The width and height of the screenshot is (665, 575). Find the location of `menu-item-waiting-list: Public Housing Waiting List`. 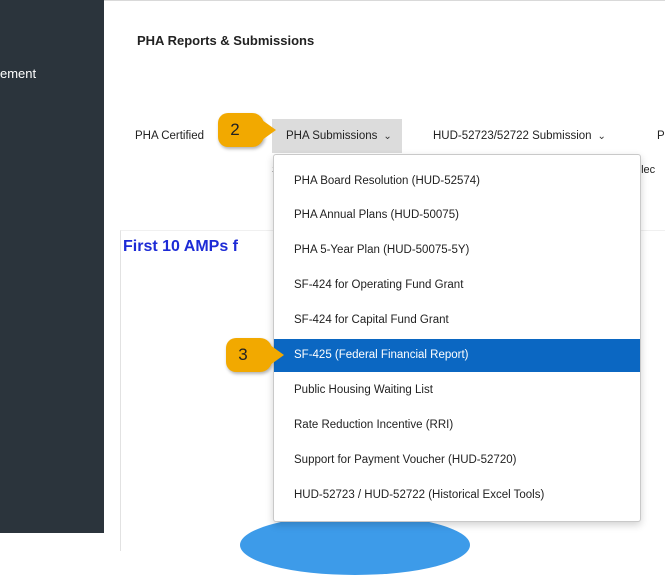

menu-item-waiting-list: Public Housing Waiting List is located at coordinates (457, 390).